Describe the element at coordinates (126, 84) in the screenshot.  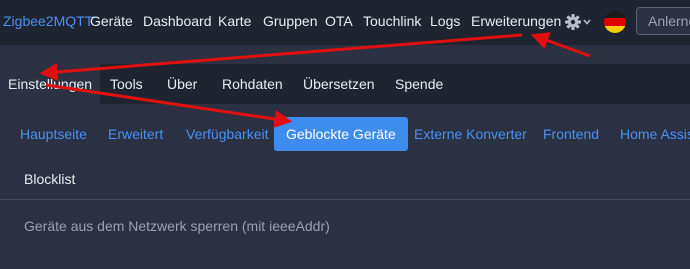
I see `tab-tools: Tools` at that location.